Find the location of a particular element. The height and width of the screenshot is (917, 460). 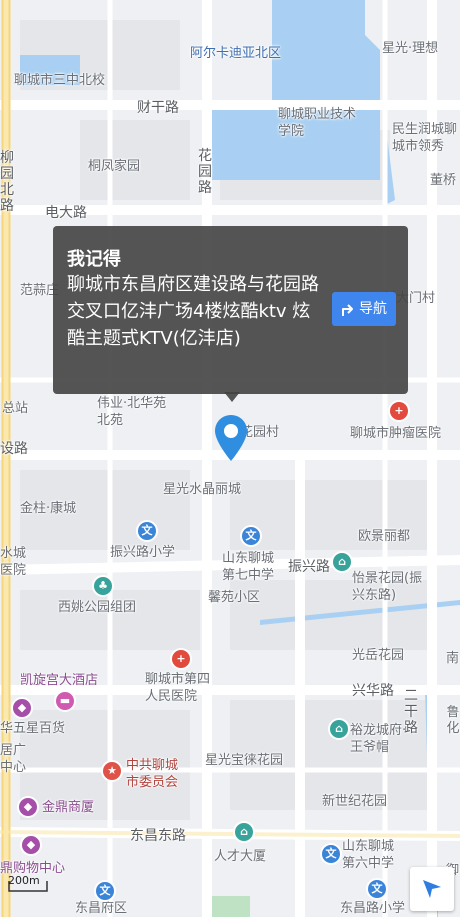

navigation-arrow-icon is located at coordinates (432, 889).